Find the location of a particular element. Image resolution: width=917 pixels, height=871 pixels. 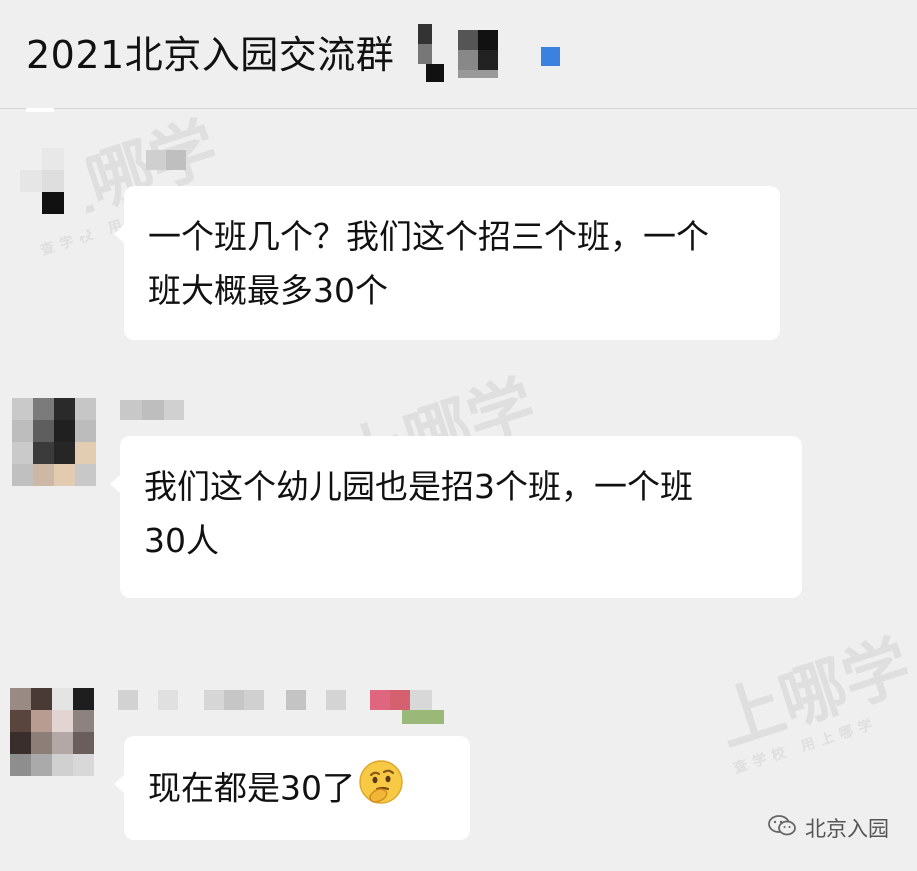

footer-account: 北京入园 is located at coordinates (828, 828).